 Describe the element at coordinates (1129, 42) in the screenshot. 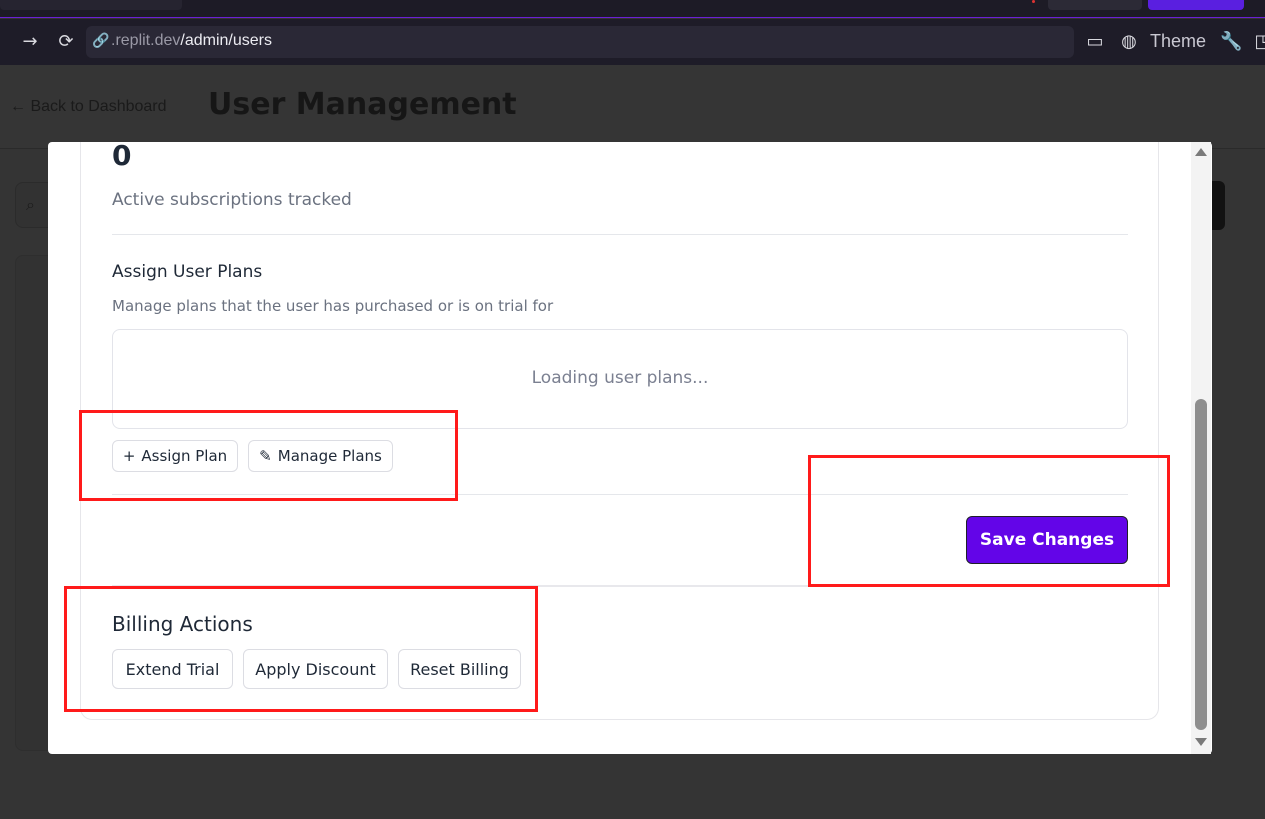

I see `palette-icon: ◍` at that location.